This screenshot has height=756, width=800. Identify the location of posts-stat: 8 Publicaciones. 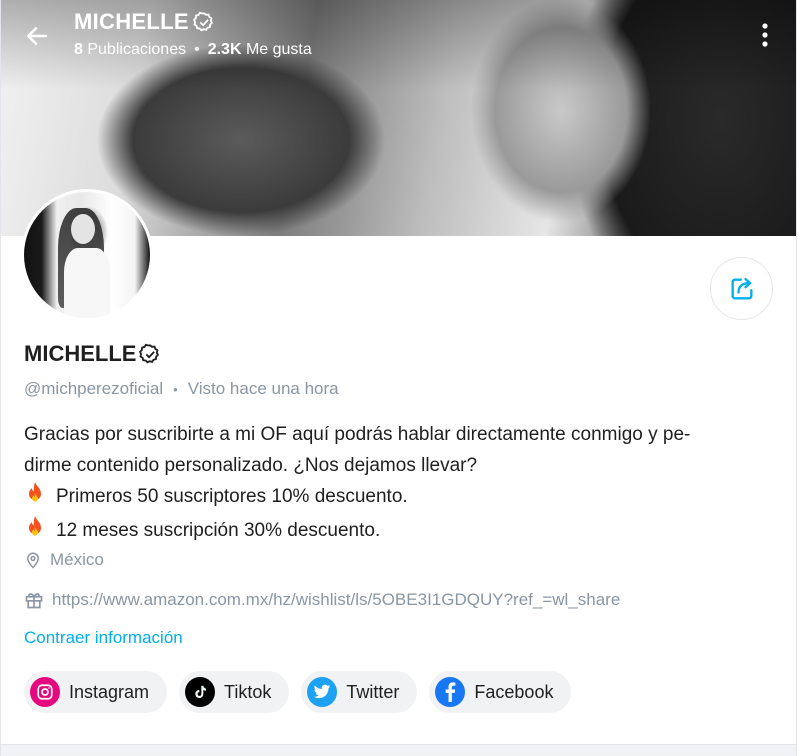
(130, 49).